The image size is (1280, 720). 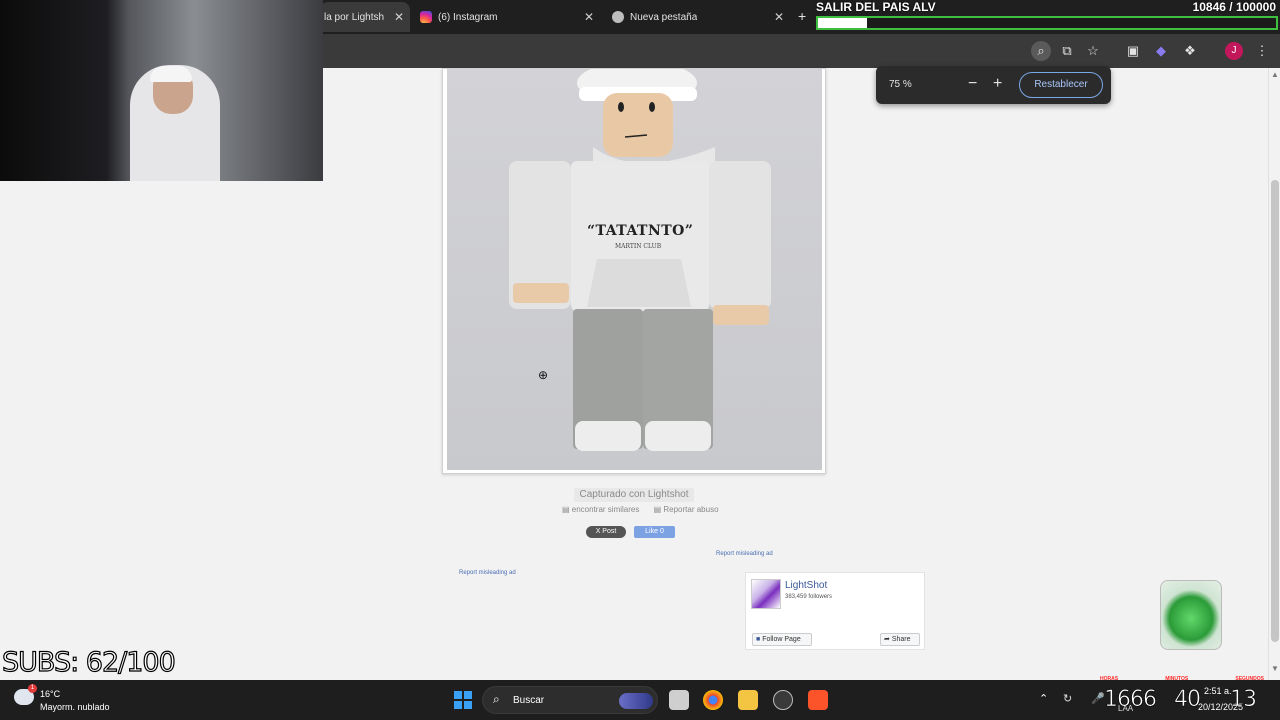 I want to click on chrome-icon, so click(x=618, y=17).